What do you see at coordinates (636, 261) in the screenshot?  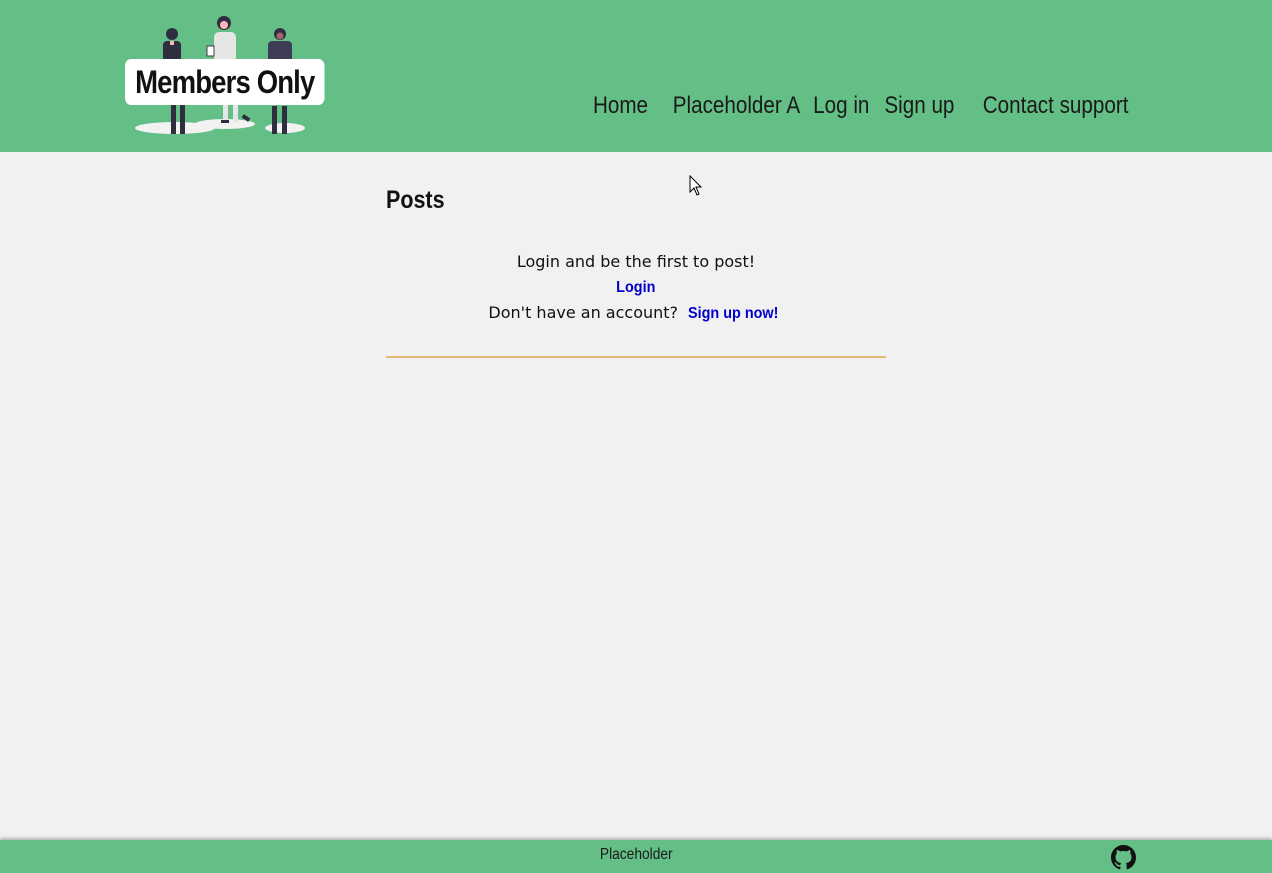 I see `empty-message-text: Login and be the first to post!` at bounding box center [636, 261].